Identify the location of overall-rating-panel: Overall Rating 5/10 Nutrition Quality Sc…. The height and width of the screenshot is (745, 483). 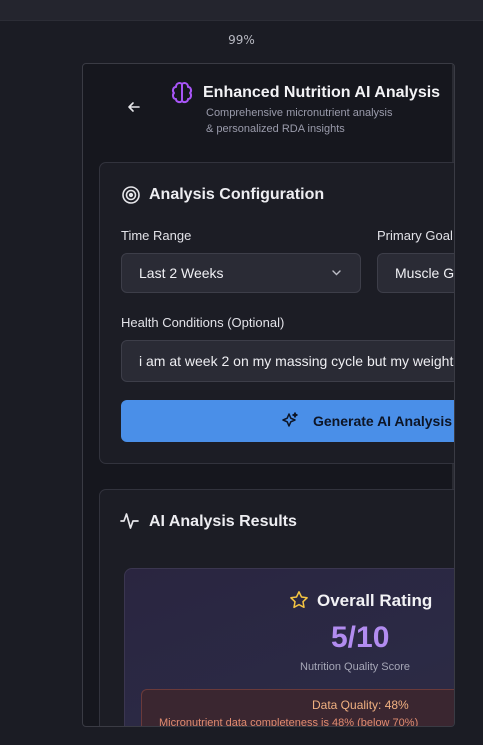
(289, 647).